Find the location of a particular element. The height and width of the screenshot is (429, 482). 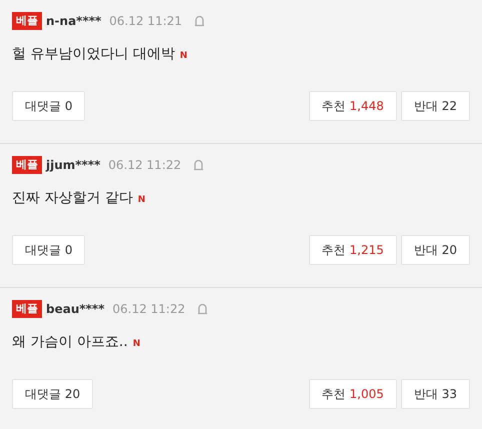

comment-text: 왜 가슴이 아프죠.. is located at coordinates (70, 342).